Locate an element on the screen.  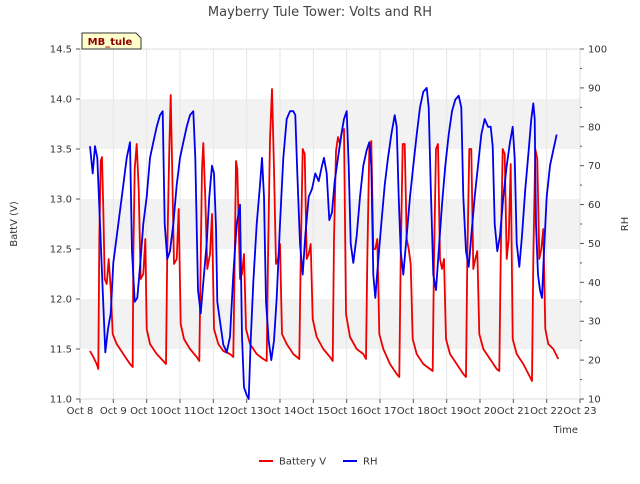
left-tick-label: 11.0 is located at coordinates (61, 400).